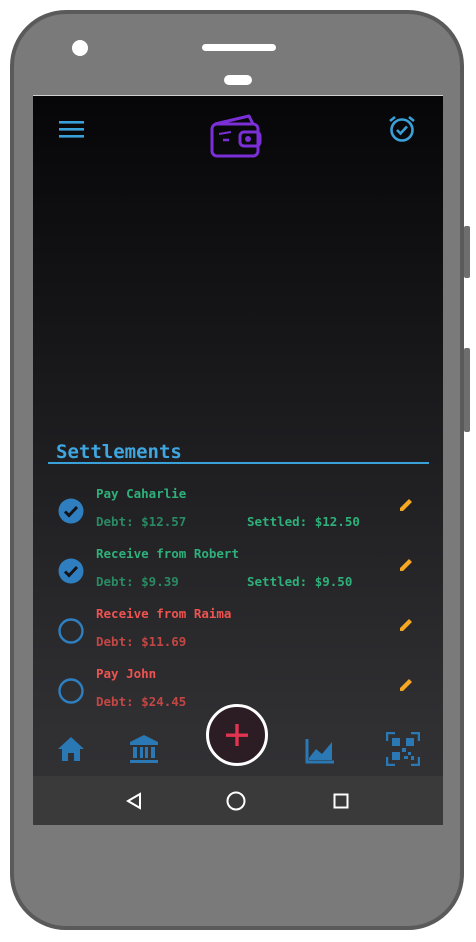 The height and width of the screenshot is (942, 476). What do you see at coordinates (119, 452) in the screenshot?
I see `settlements-title: Settlements` at bounding box center [119, 452].